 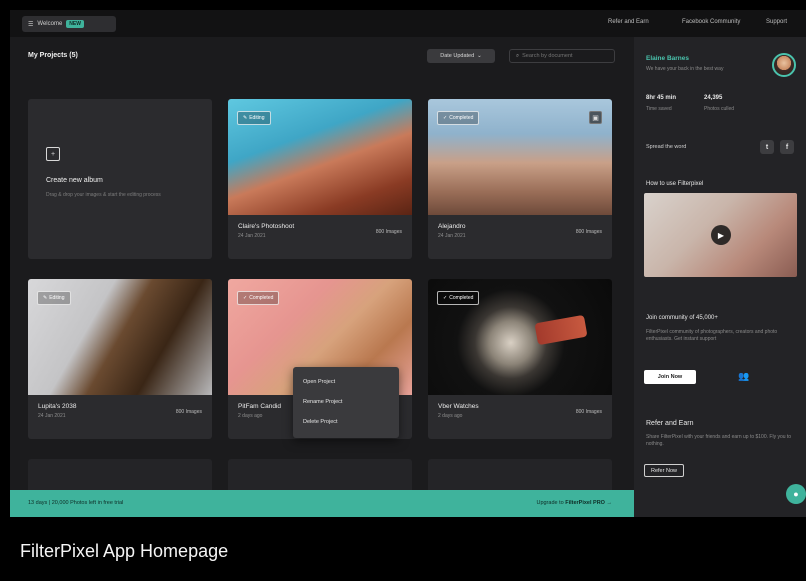 I want to click on community-avatars-icon: 👥, so click(x=744, y=376).